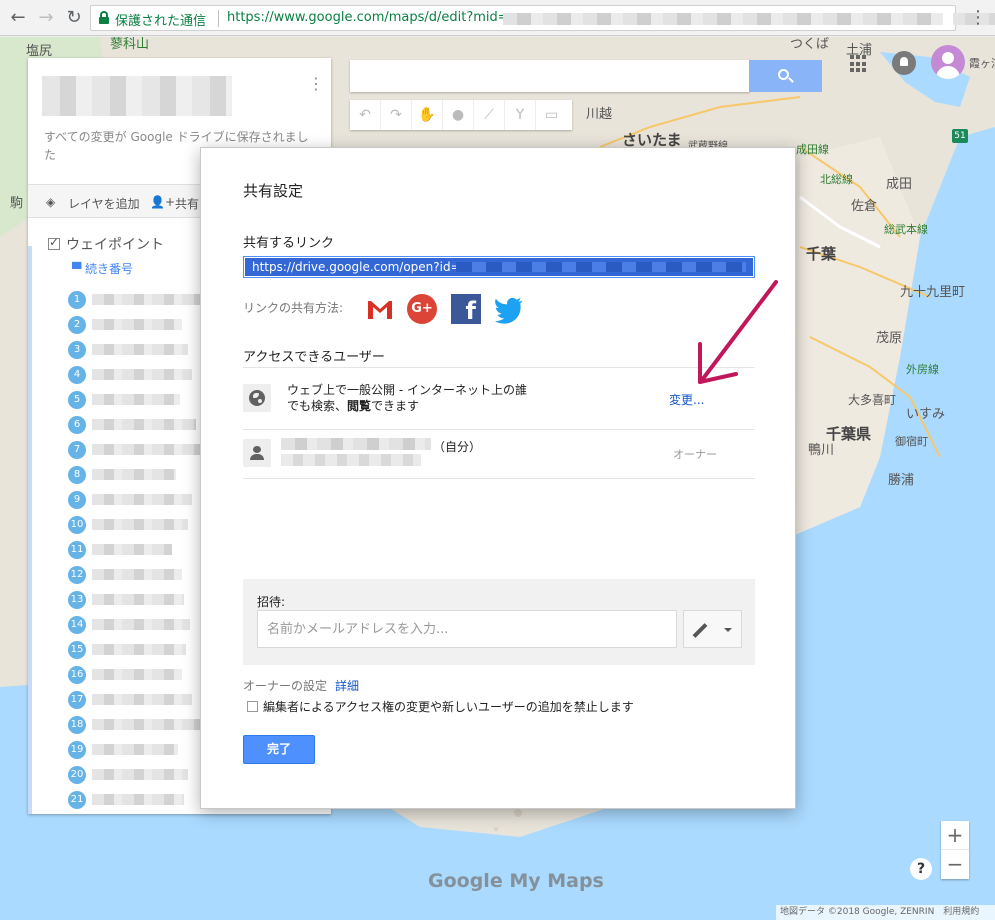 The height and width of the screenshot is (920, 995). I want to click on map-label: 塩尻, so click(39, 51).